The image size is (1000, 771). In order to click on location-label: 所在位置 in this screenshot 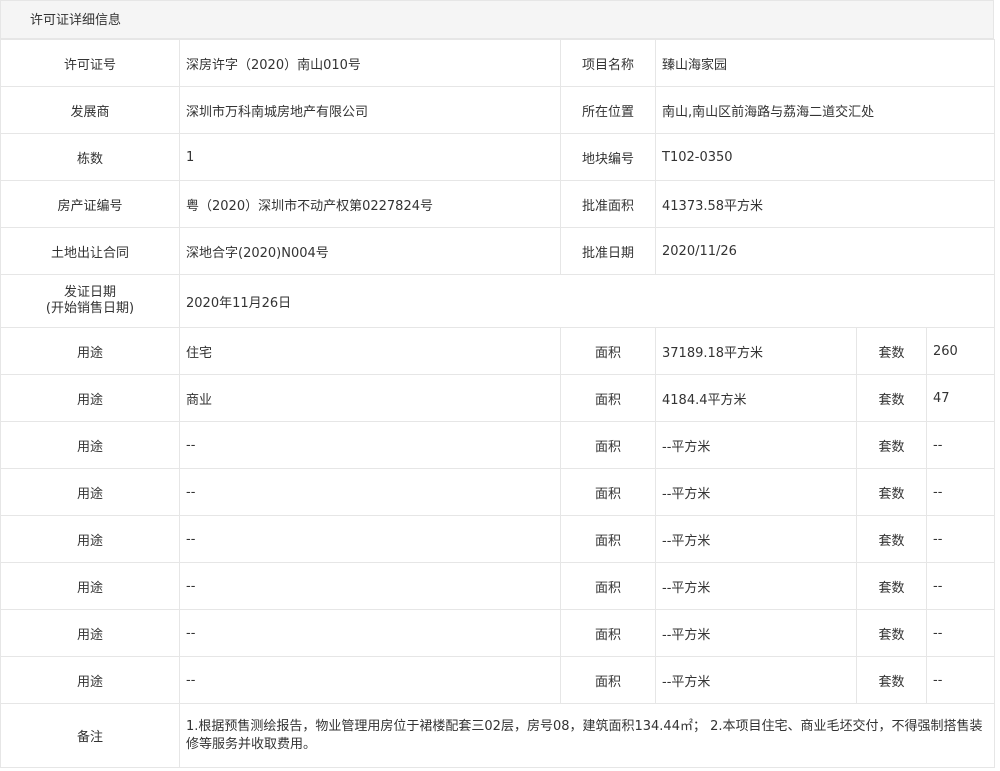, I will do `click(608, 110)`.